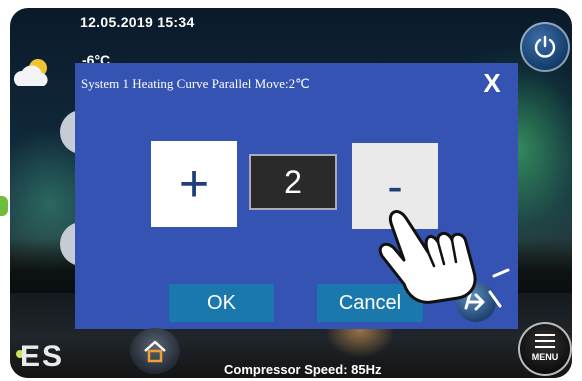  I want to click on plus-icon: +, so click(194, 184).